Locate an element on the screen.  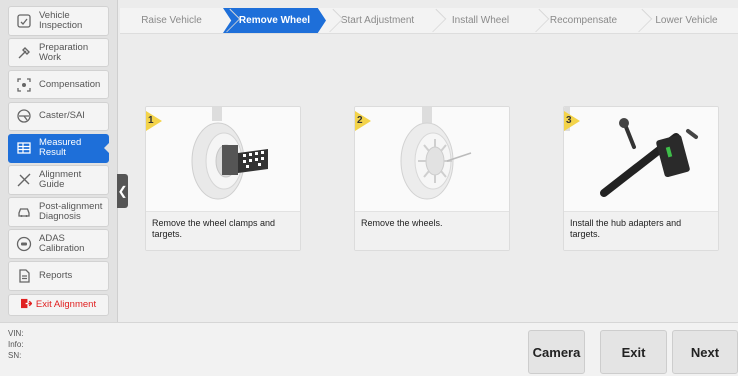
sidebar-item-label: Reports is located at coordinates (56, 275).